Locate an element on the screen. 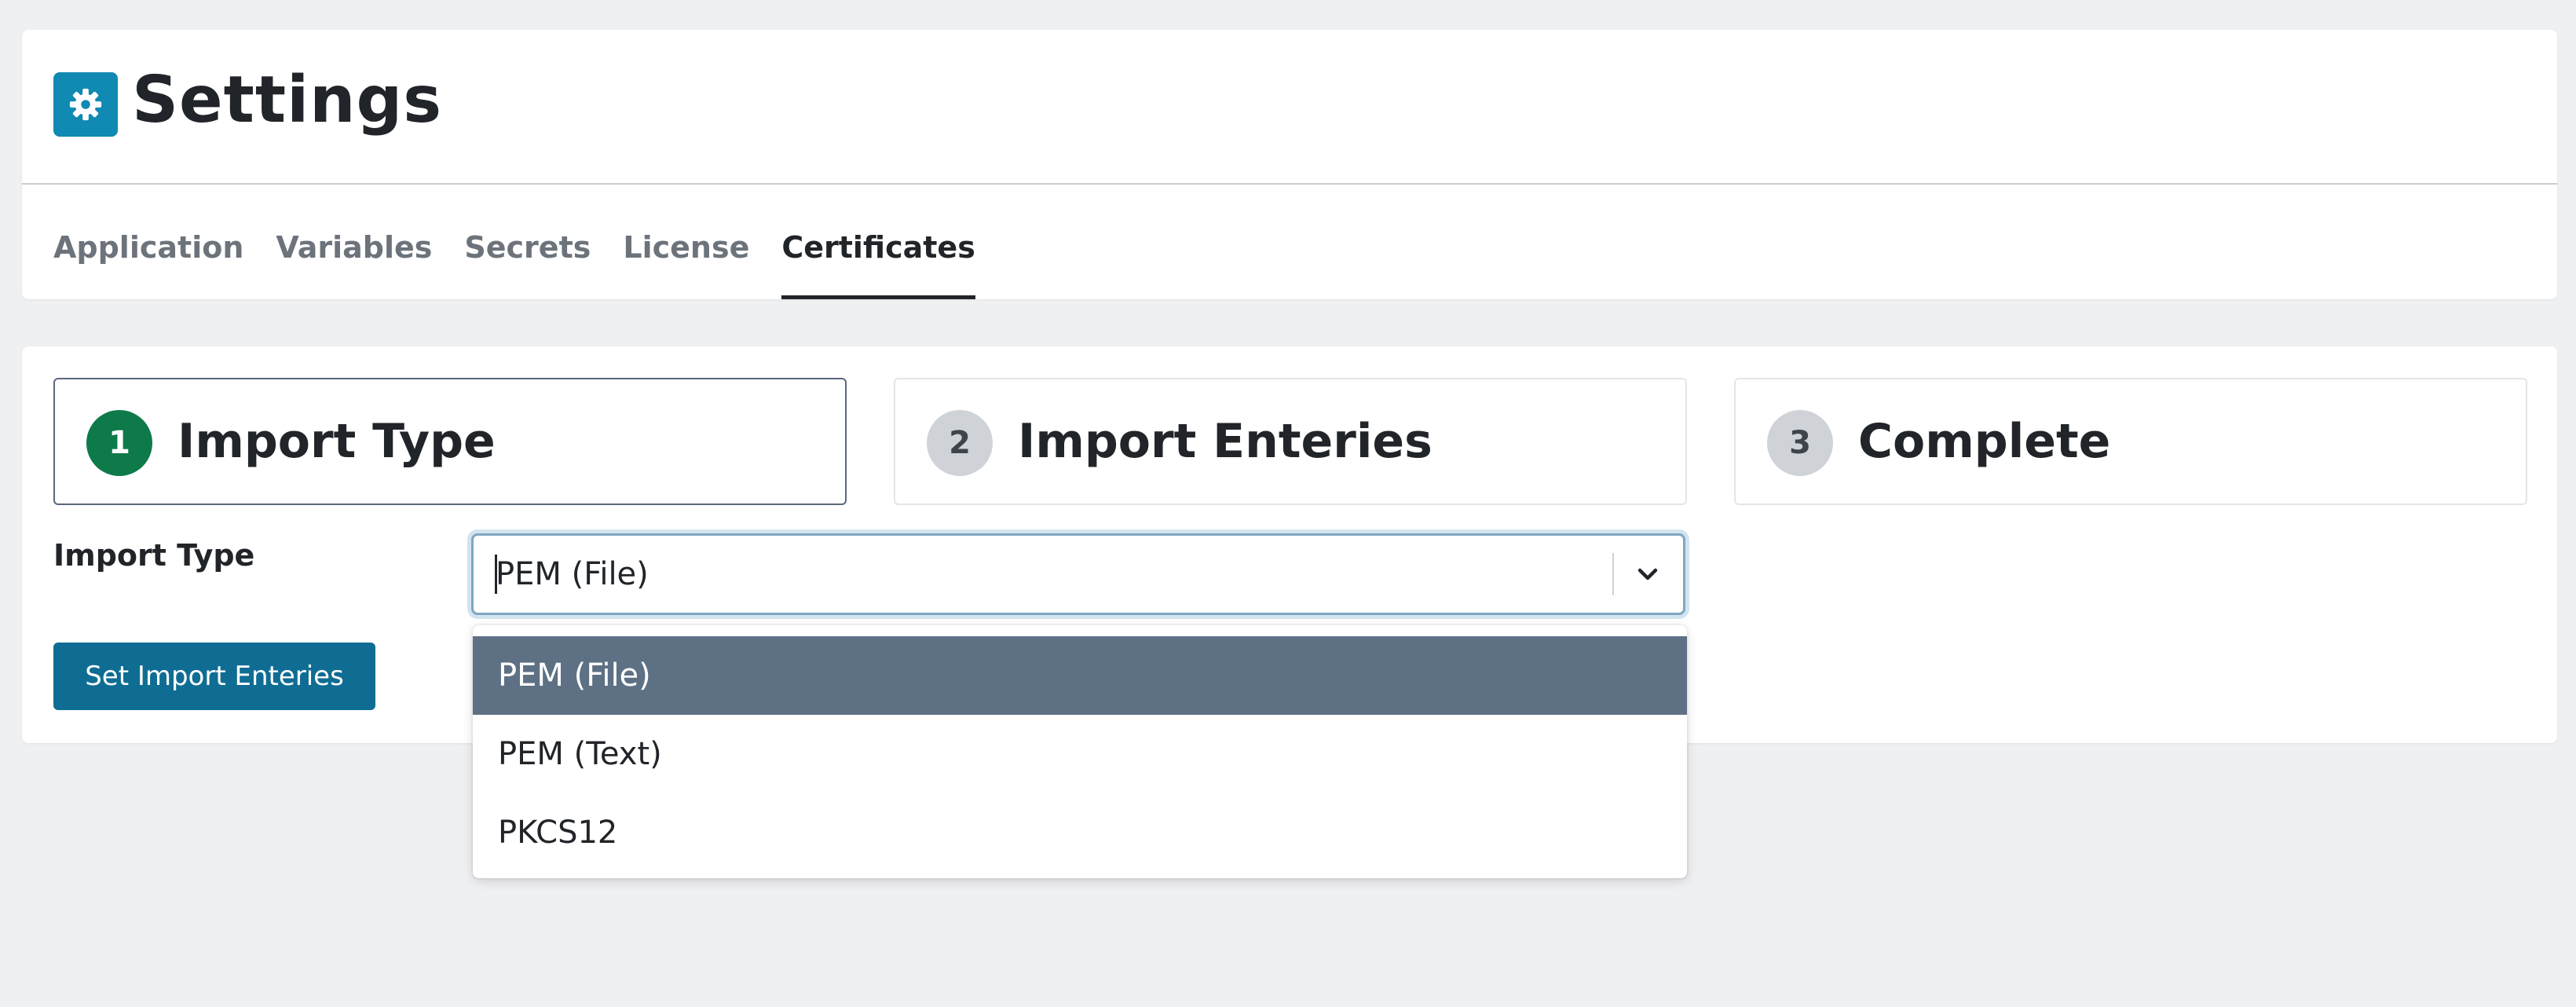 Image resolution: width=2576 pixels, height=1007 pixels. import-type-select: PEM (File) is located at coordinates (1078, 574).